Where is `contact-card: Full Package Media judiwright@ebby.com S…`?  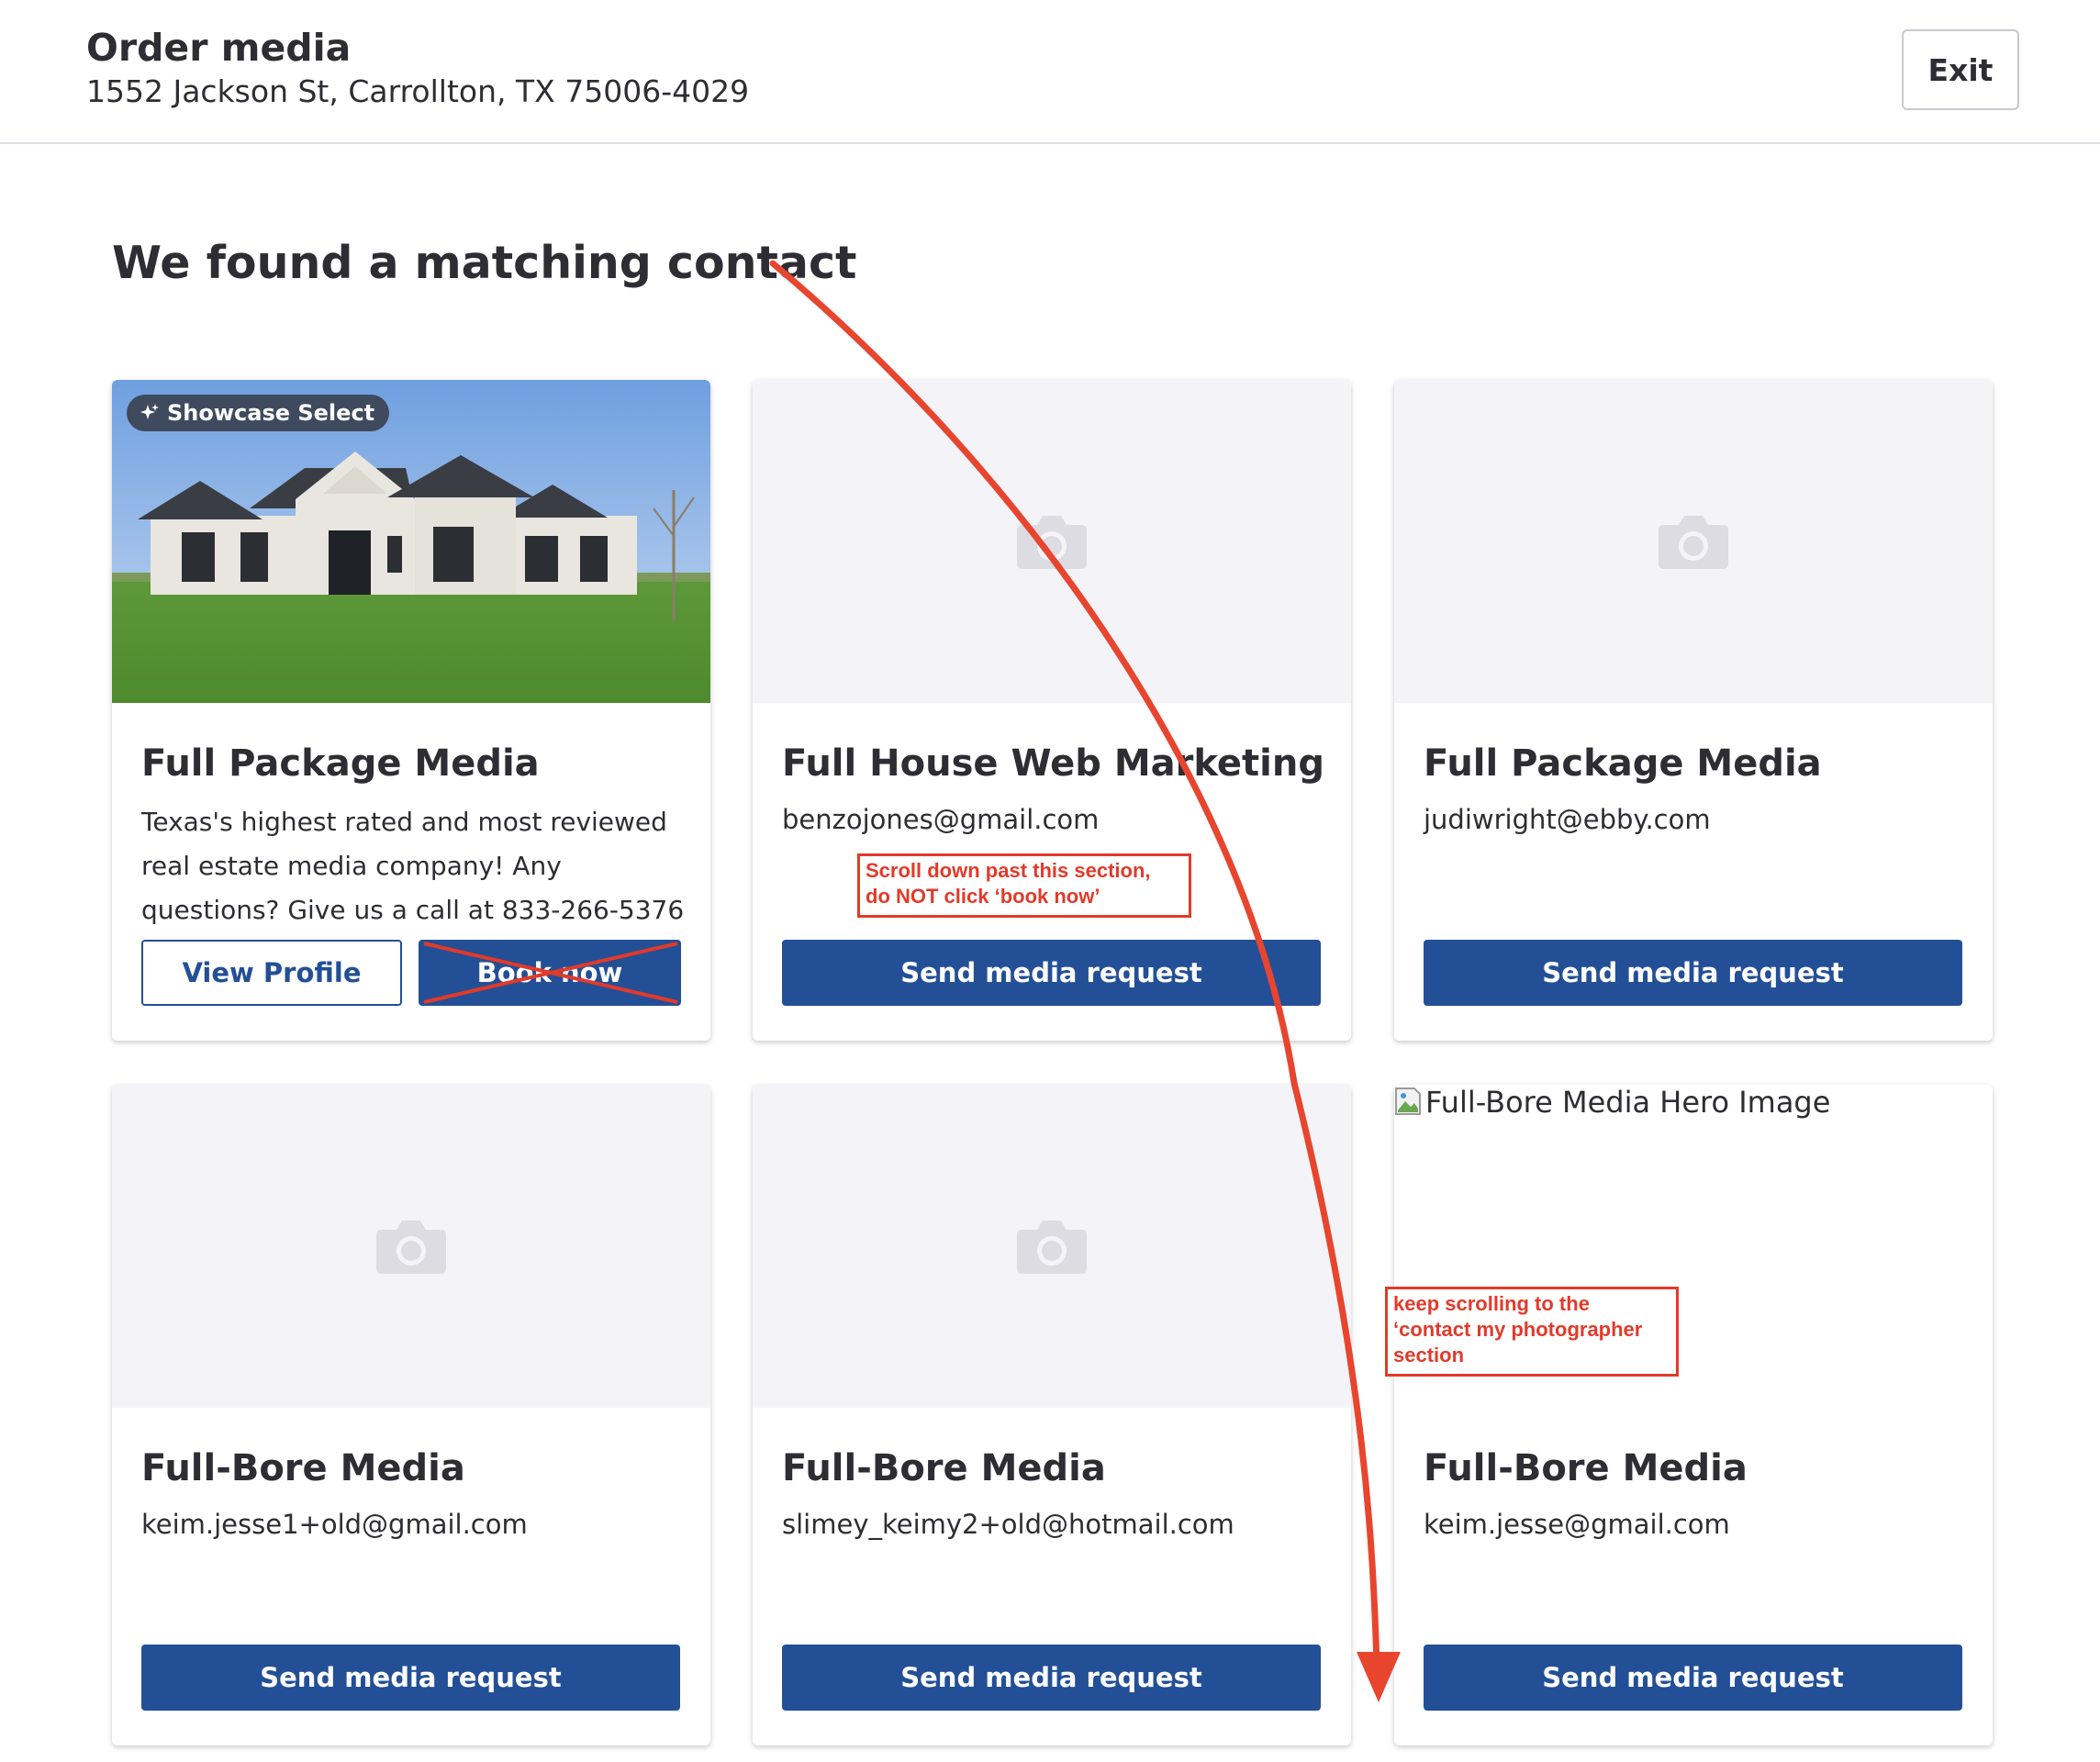 contact-card: Full Package Media judiwright@ebby.com S… is located at coordinates (1693, 710).